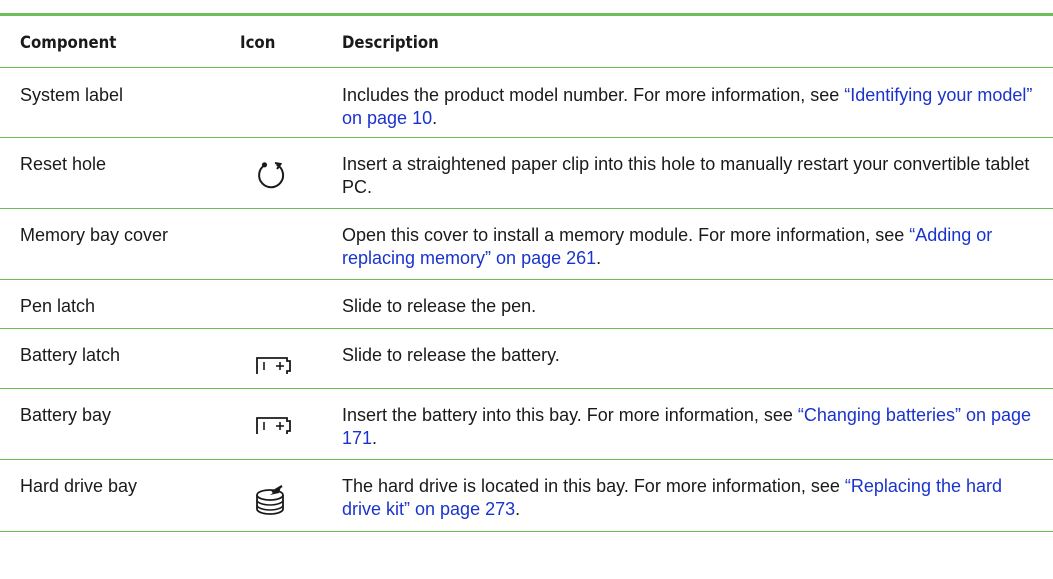  I want to click on row-description: Slide to release the battery., so click(451, 355).